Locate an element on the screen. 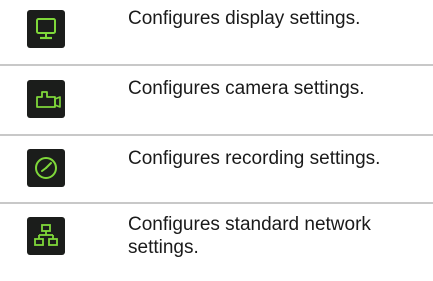  clock-icon is located at coordinates (46, 168).